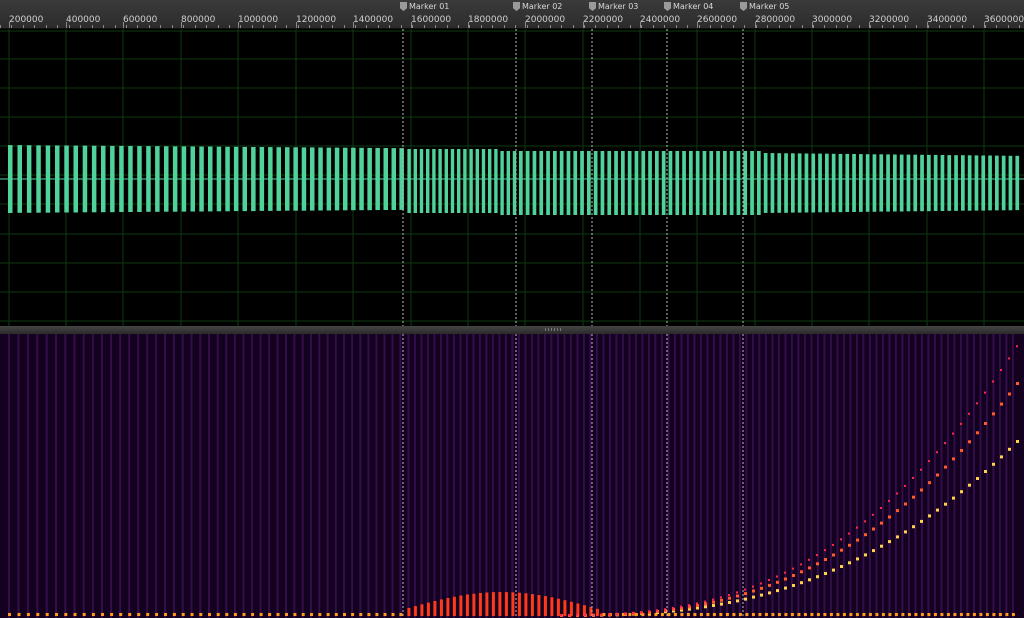 Image resolution: width=1024 pixels, height=618 pixels. Describe the element at coordinates (688, 6) in the screenshot. I see `marker-4: Marker 04` at that location.